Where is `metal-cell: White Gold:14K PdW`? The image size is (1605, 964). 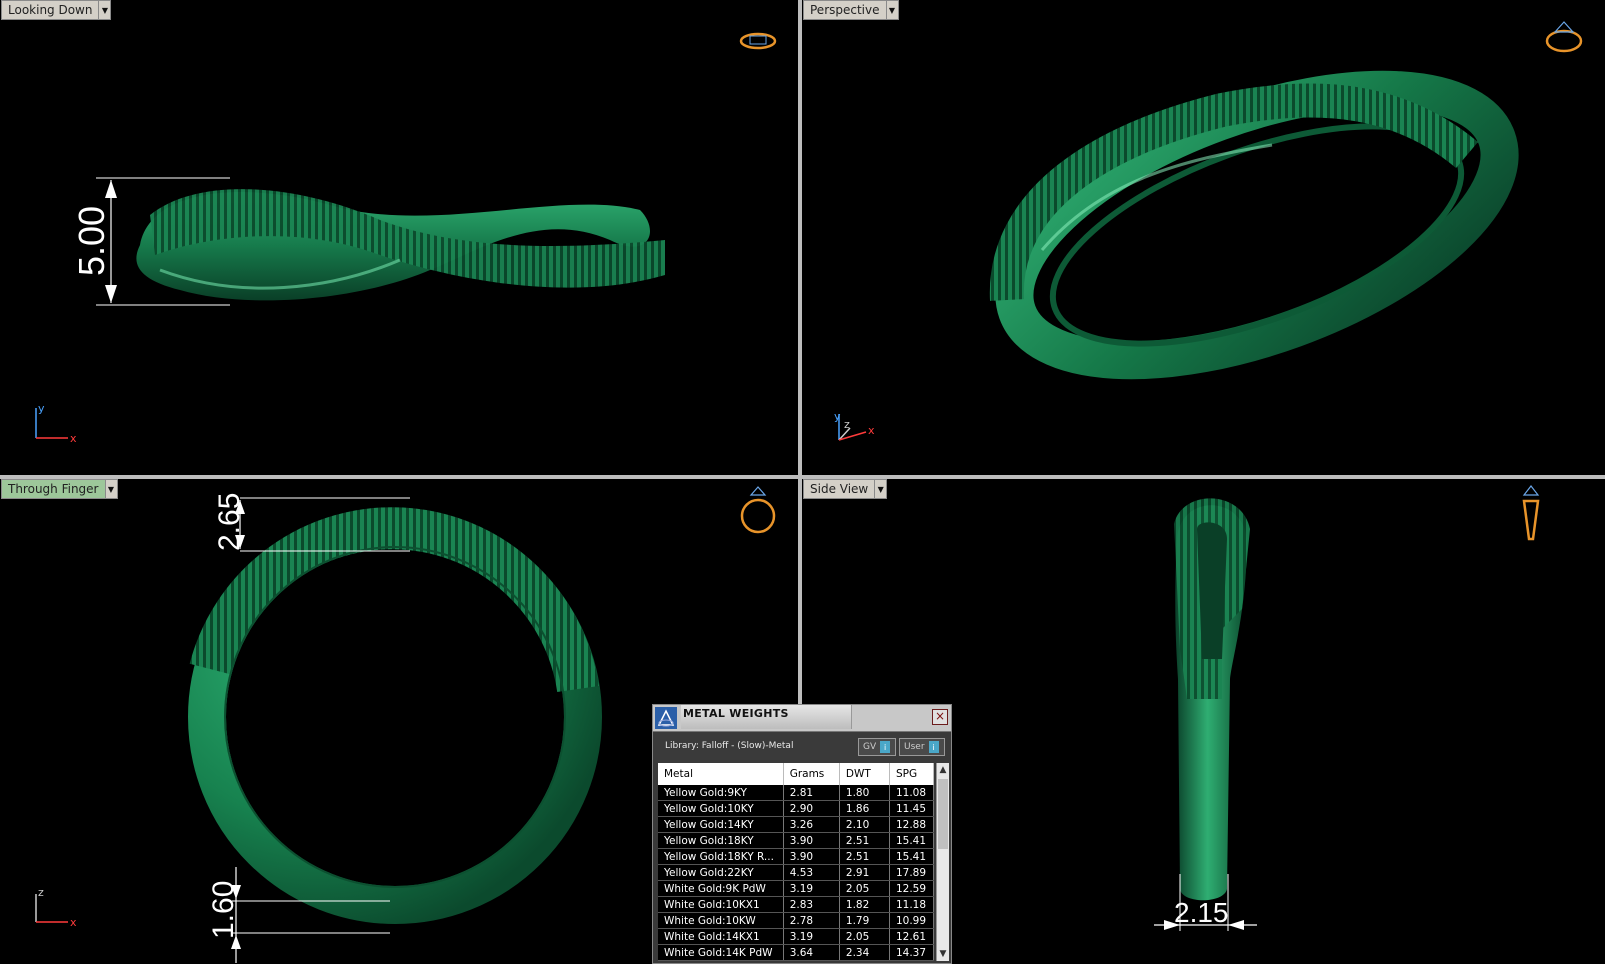
metal-cell: White Gold:14K PdW is located at coordinates (721, 952).